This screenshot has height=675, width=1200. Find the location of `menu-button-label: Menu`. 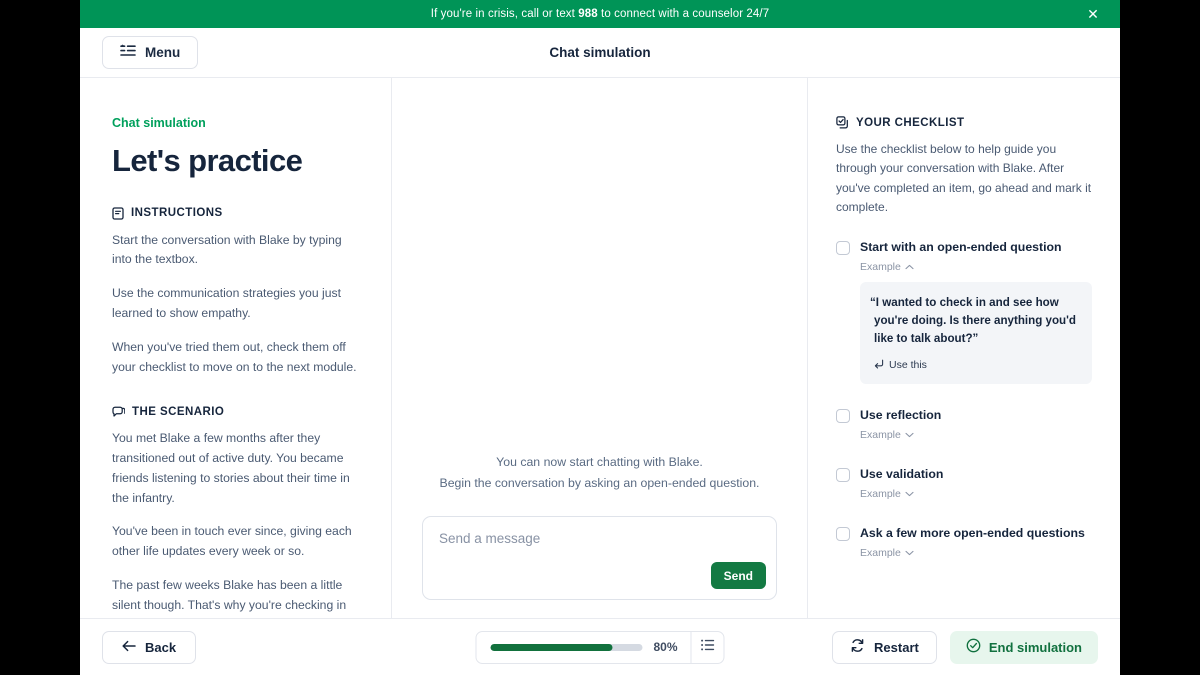

menu-button-label: Menu is located at coordinates (163, 52).